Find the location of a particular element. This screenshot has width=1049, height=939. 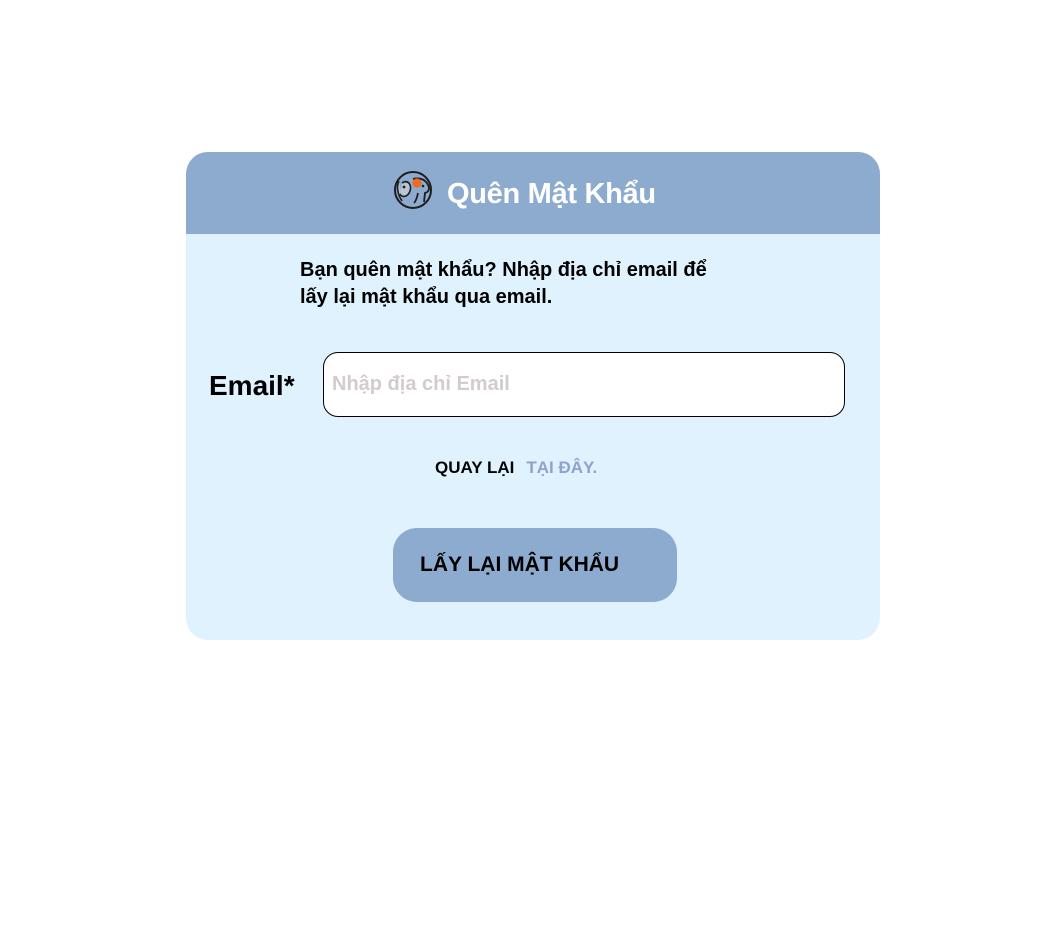

email-label: Email* is located at coordinates (252, 385).